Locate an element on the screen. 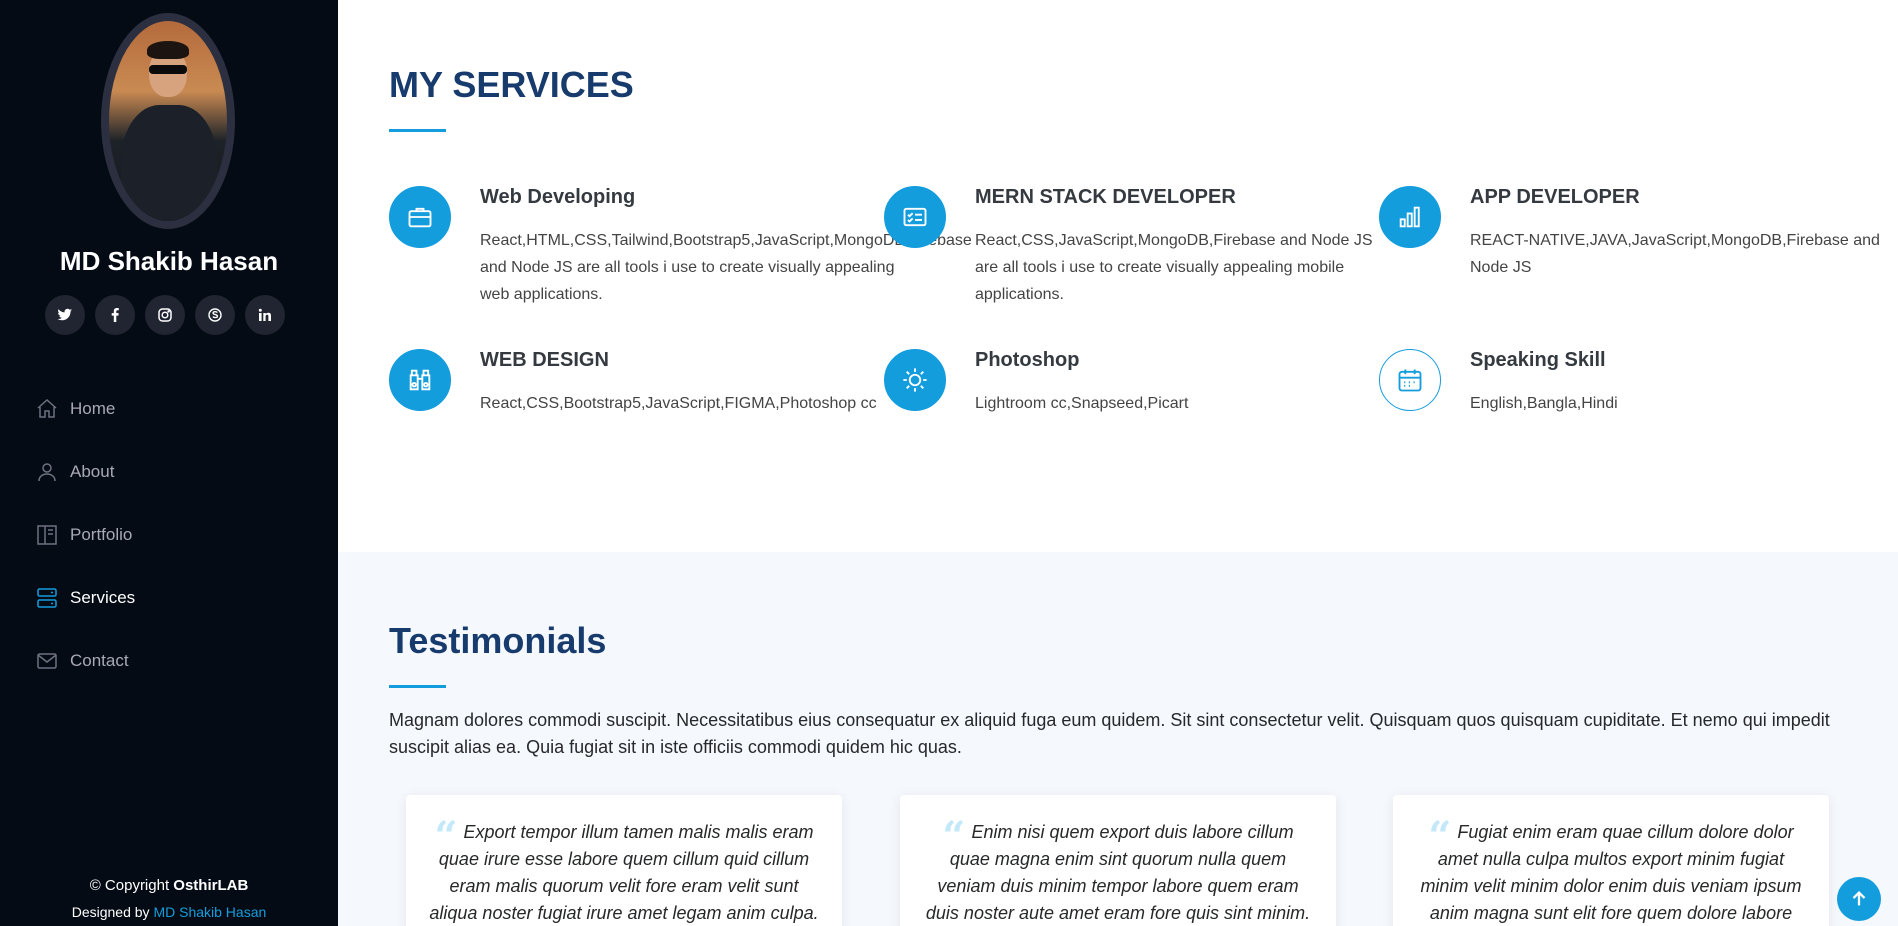 The width and height of the screenshot is (1898, 926). person-icon is located at coordinates (47, 471).